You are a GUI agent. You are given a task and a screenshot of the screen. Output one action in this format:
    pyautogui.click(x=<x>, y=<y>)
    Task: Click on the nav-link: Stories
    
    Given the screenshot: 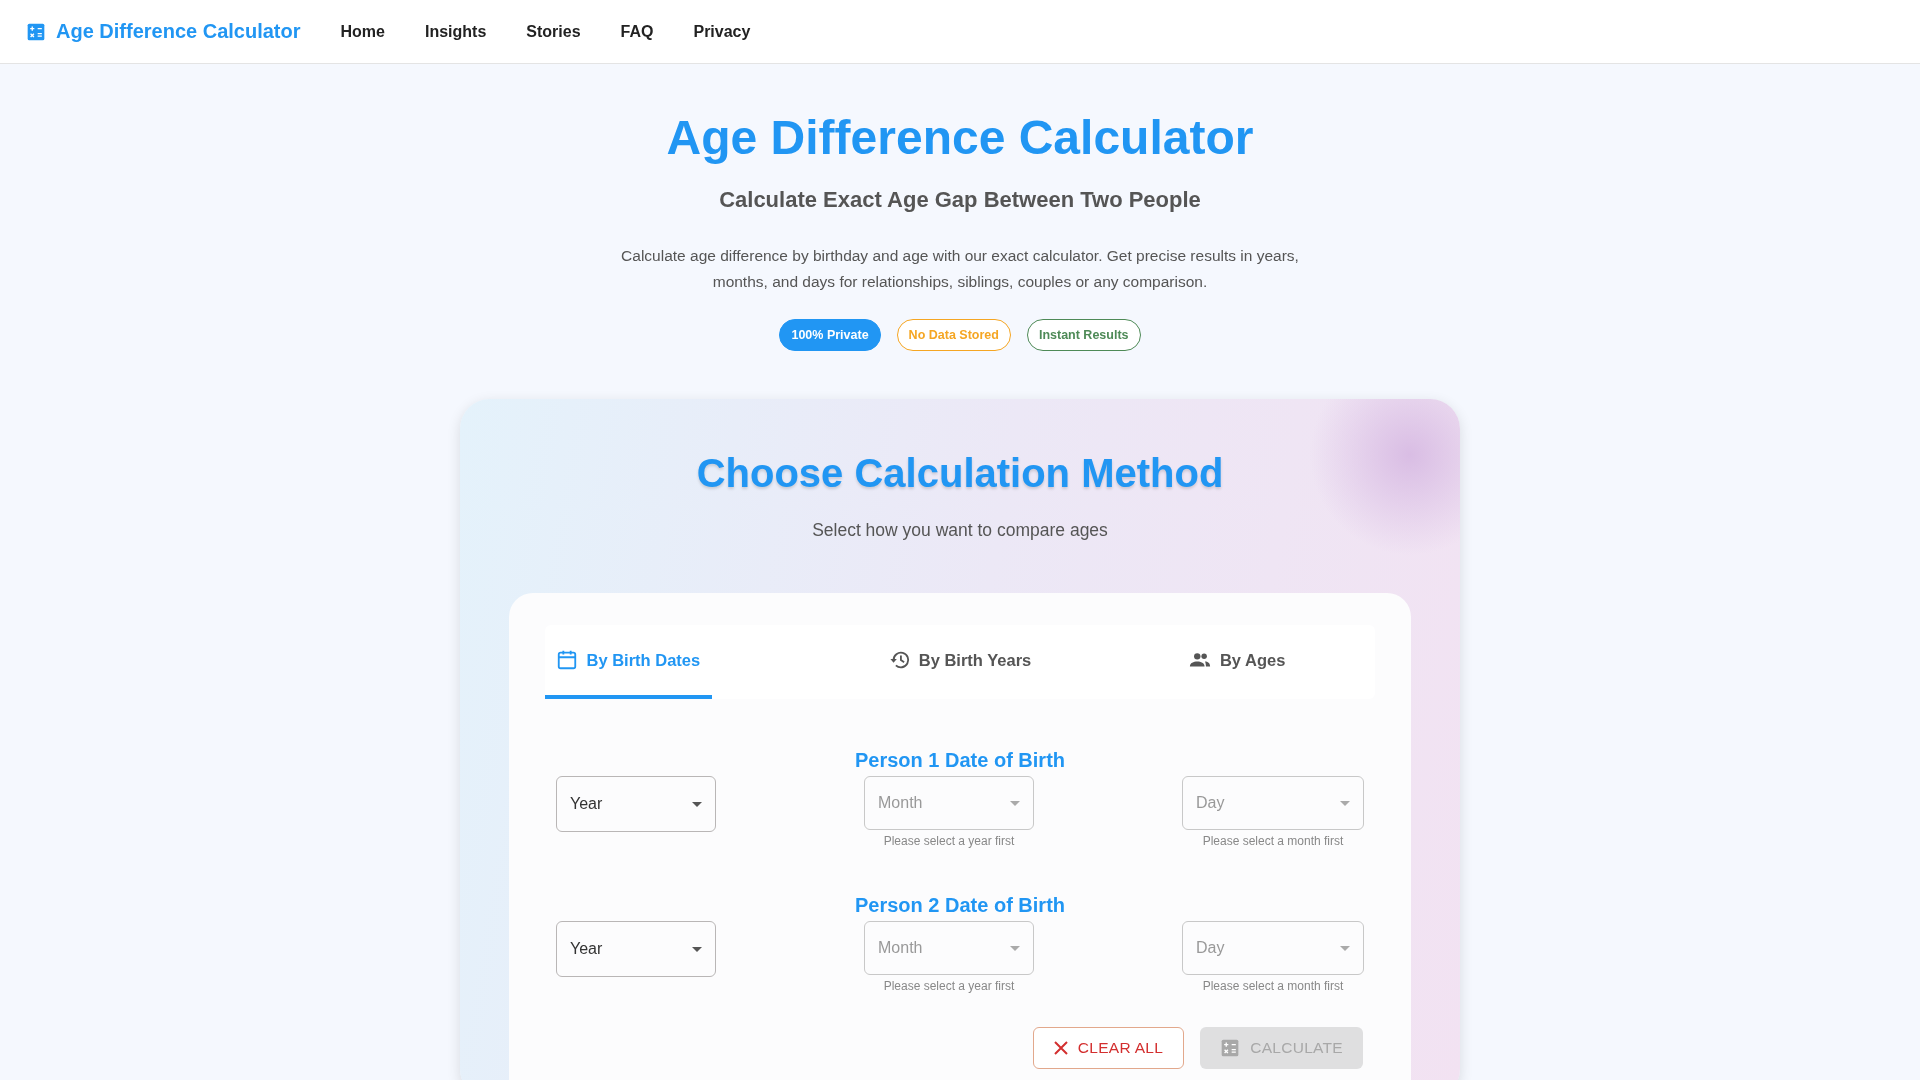 What is the action you would take?
    pyautogui.click(x=553, y=31)
    